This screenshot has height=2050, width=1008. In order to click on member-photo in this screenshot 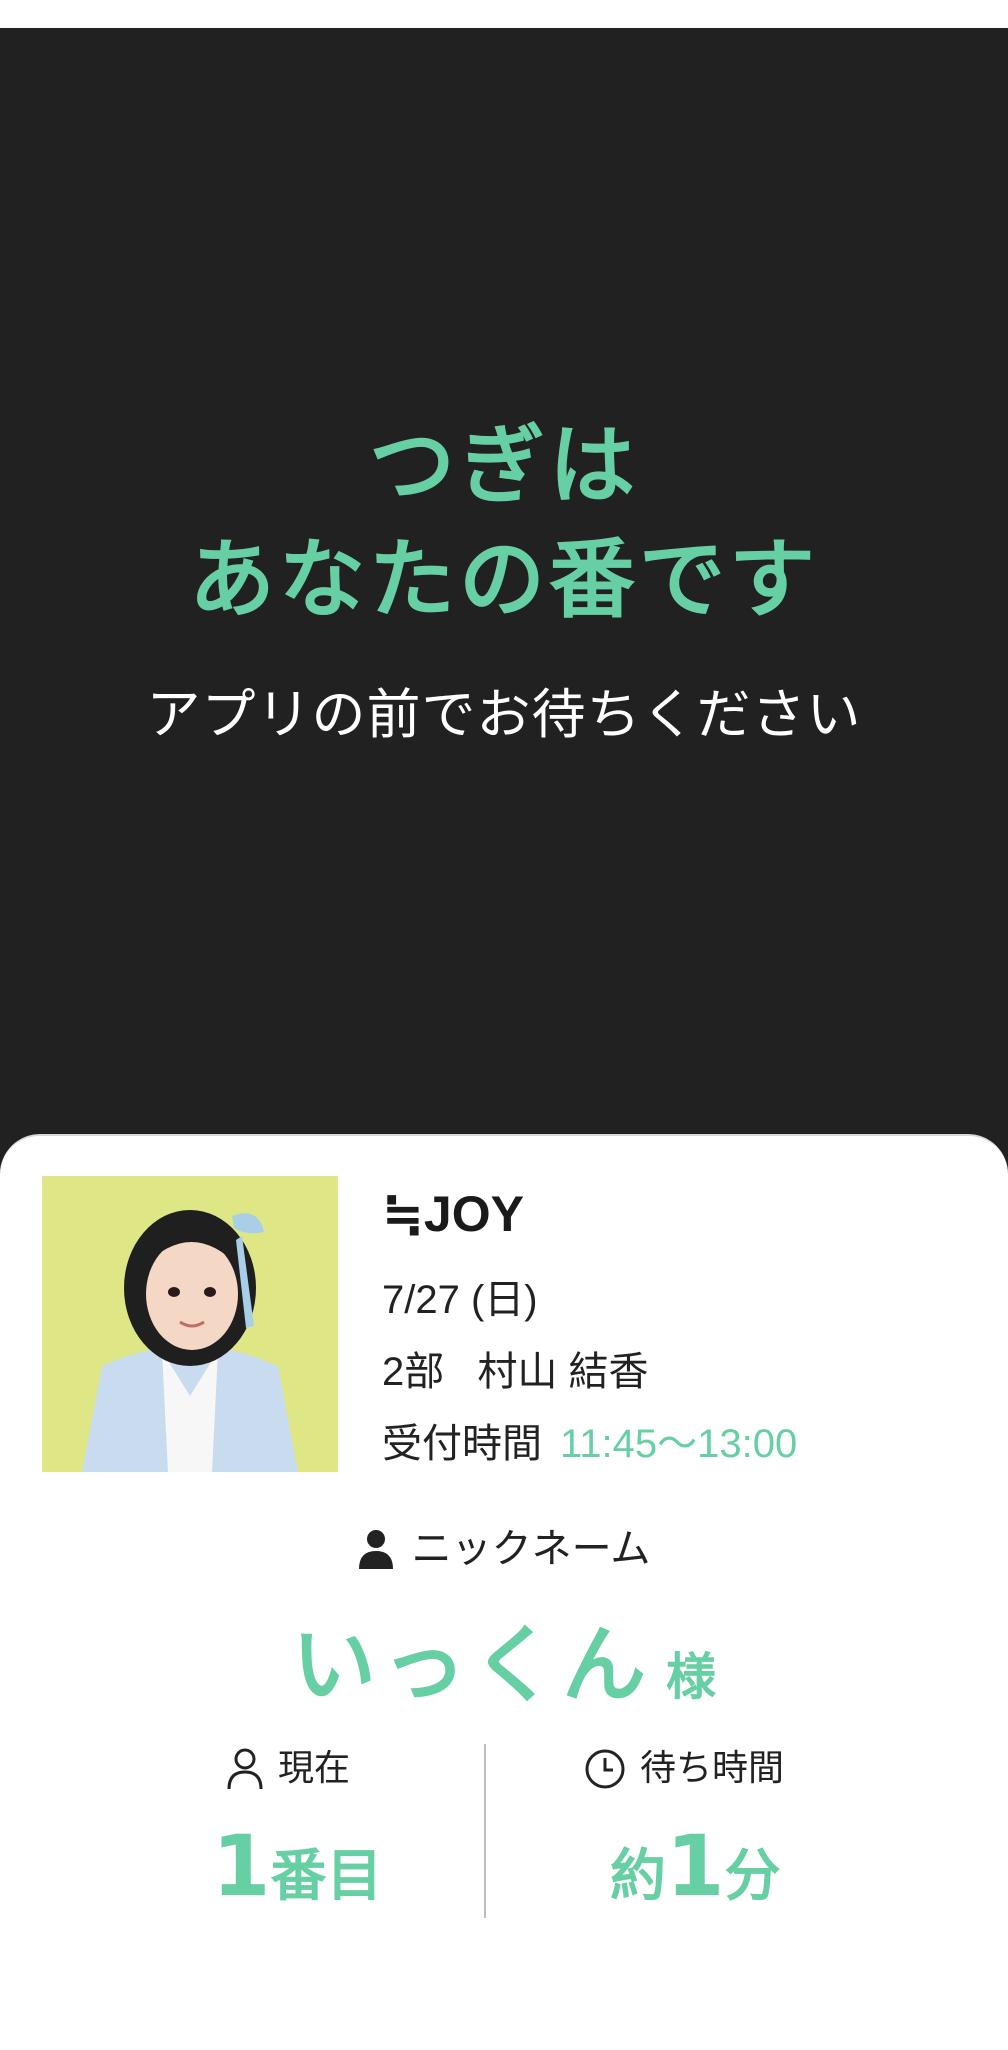, I will do `click(190, 1324)`.